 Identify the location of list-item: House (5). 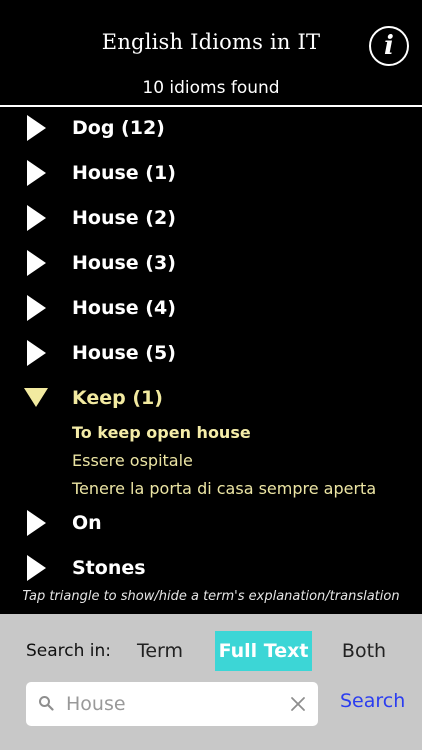
(211, 352).